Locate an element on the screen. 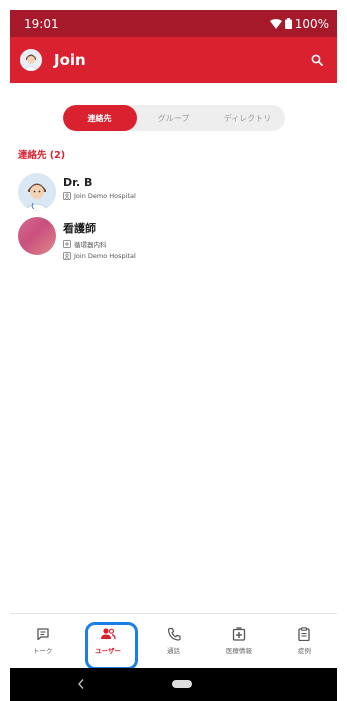 The image size is (347, 701). nav-label: トーク is located at coordinates (42, 651).